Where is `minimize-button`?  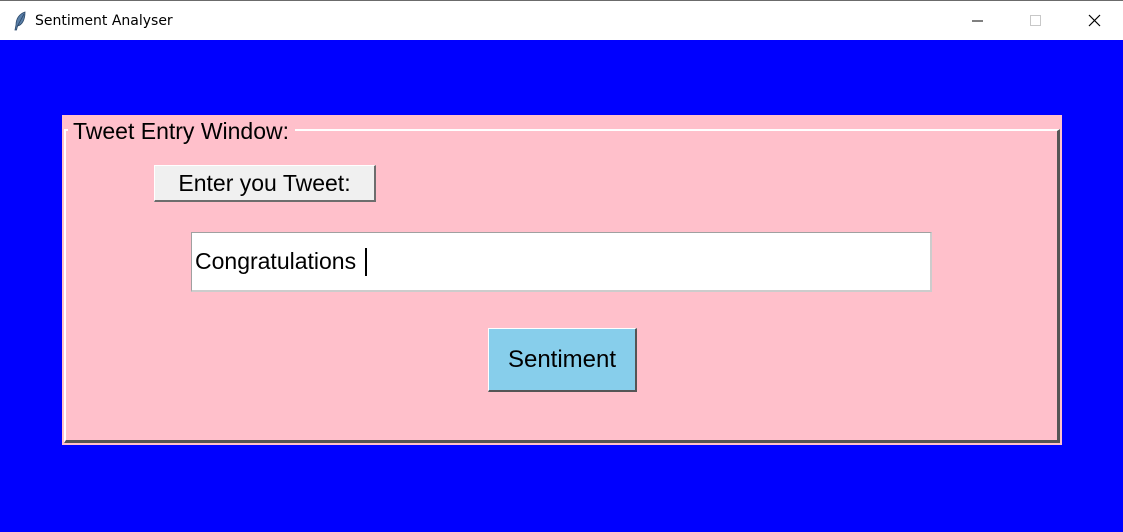 minimize-button is located at coordinates (977, 20).